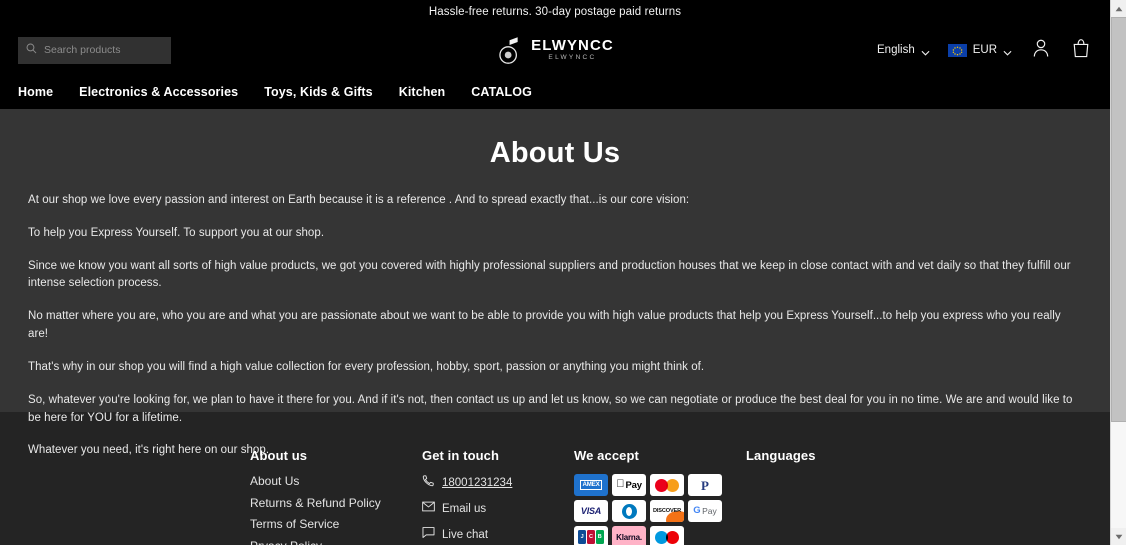  I want to click on visa-label: VISA, so click(591, 511).